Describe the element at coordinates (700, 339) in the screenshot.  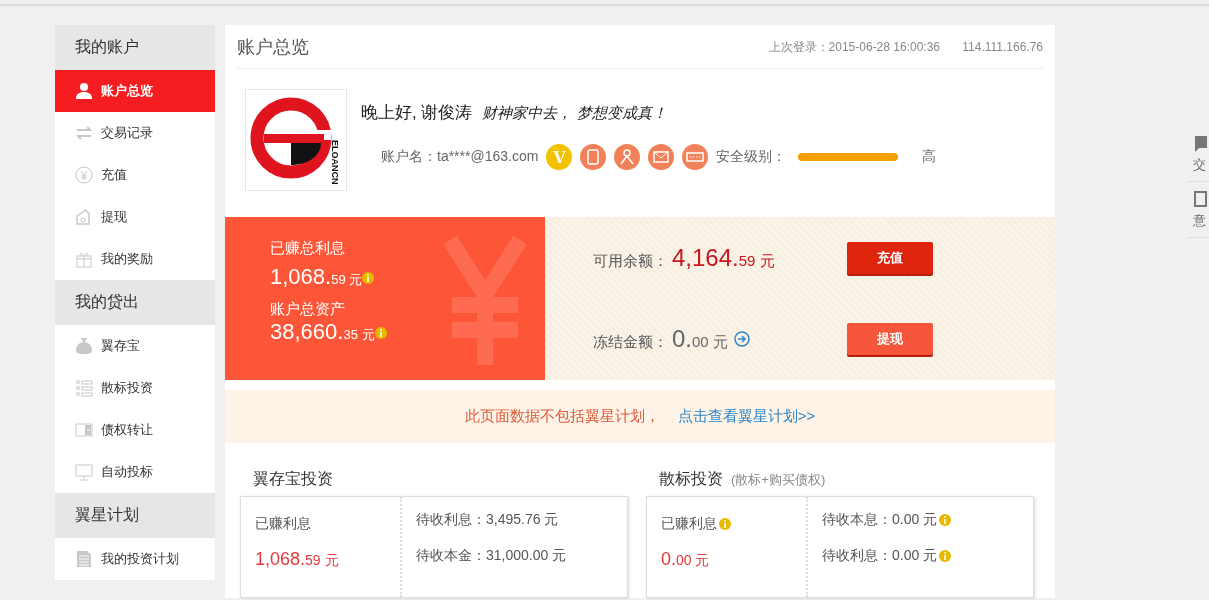
I see `frozen-amount: 0.00 元` at that location.